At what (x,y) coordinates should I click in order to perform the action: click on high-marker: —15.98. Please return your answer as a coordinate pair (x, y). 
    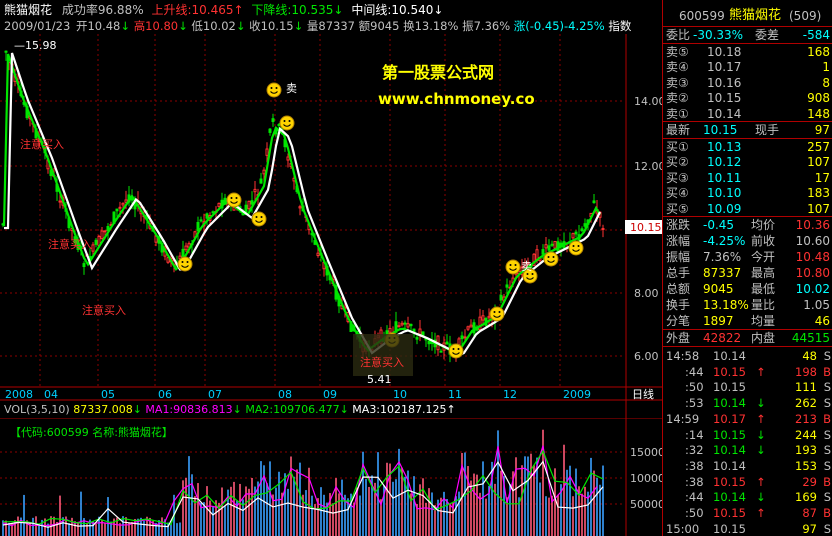
    Looking at the image, I should click on (35, 45).